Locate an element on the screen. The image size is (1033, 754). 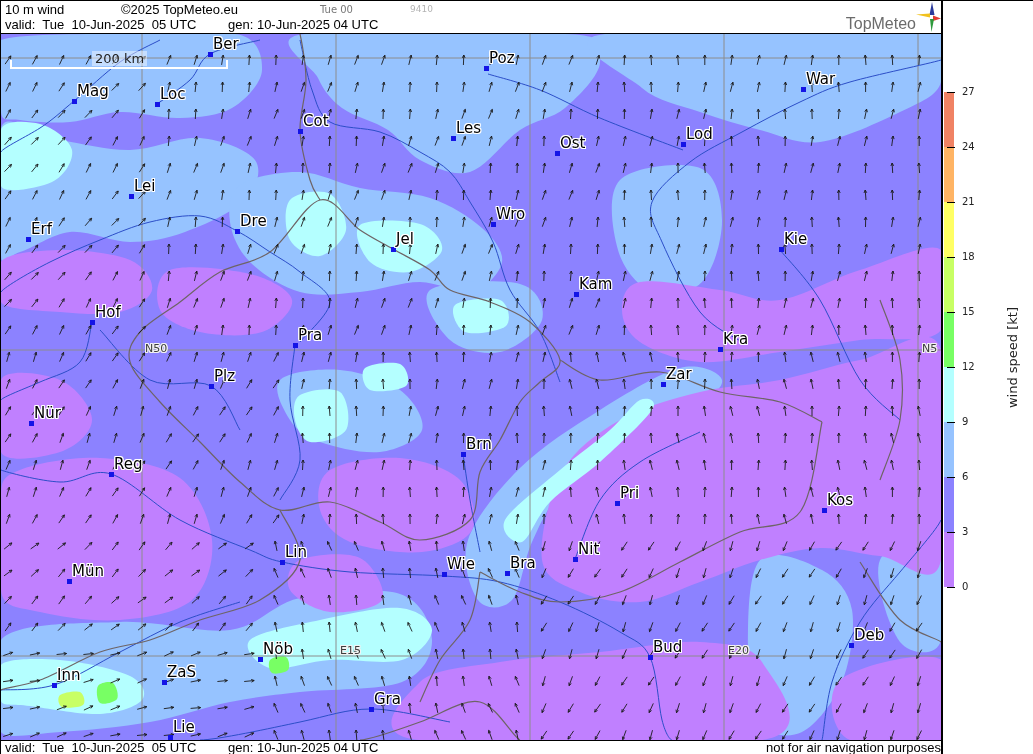
legend-tick-label: 18 is located at coordinates (968, 257).